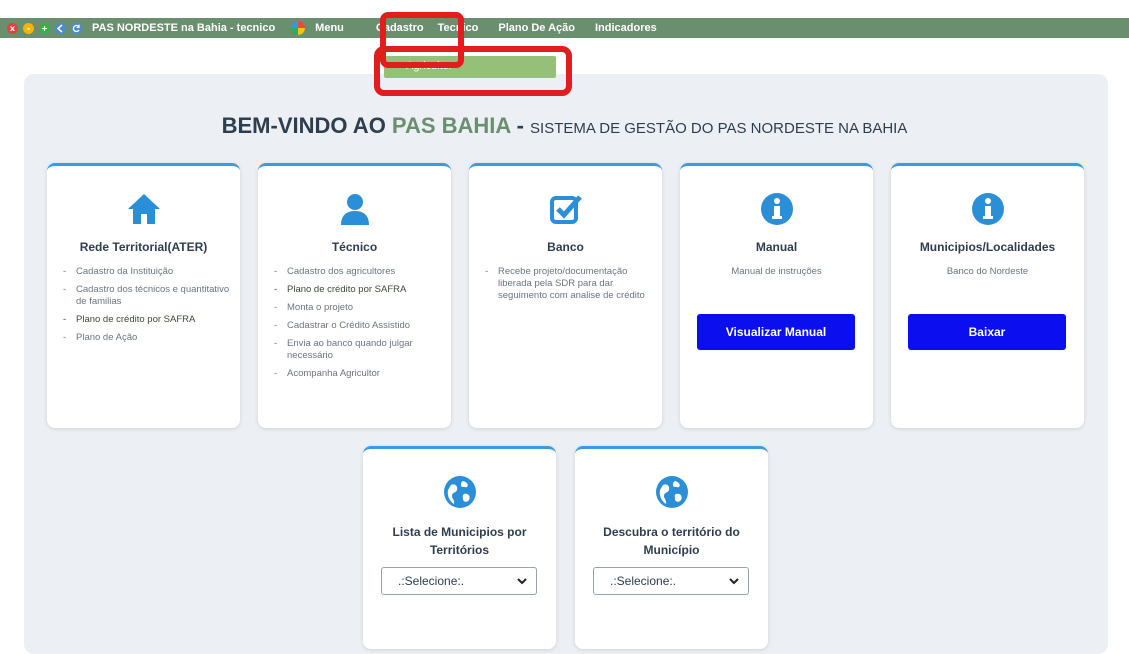 The image size is (1129, 654). What do you see at coordinates (298, 28) in the screenshot?
I see `app-logo-icon` at bounding box center [298, 28].